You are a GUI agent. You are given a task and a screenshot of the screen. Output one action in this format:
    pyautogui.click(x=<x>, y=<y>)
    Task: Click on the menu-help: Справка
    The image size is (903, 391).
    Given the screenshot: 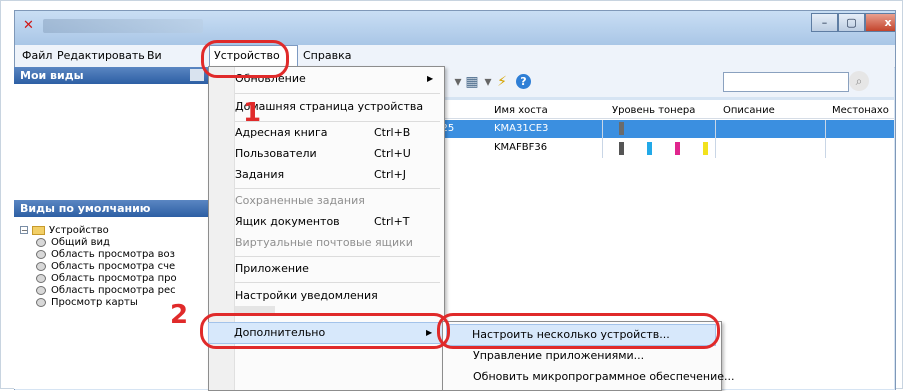 What is the action you would take?
    pyautogui.click(x=327, y=56)
    